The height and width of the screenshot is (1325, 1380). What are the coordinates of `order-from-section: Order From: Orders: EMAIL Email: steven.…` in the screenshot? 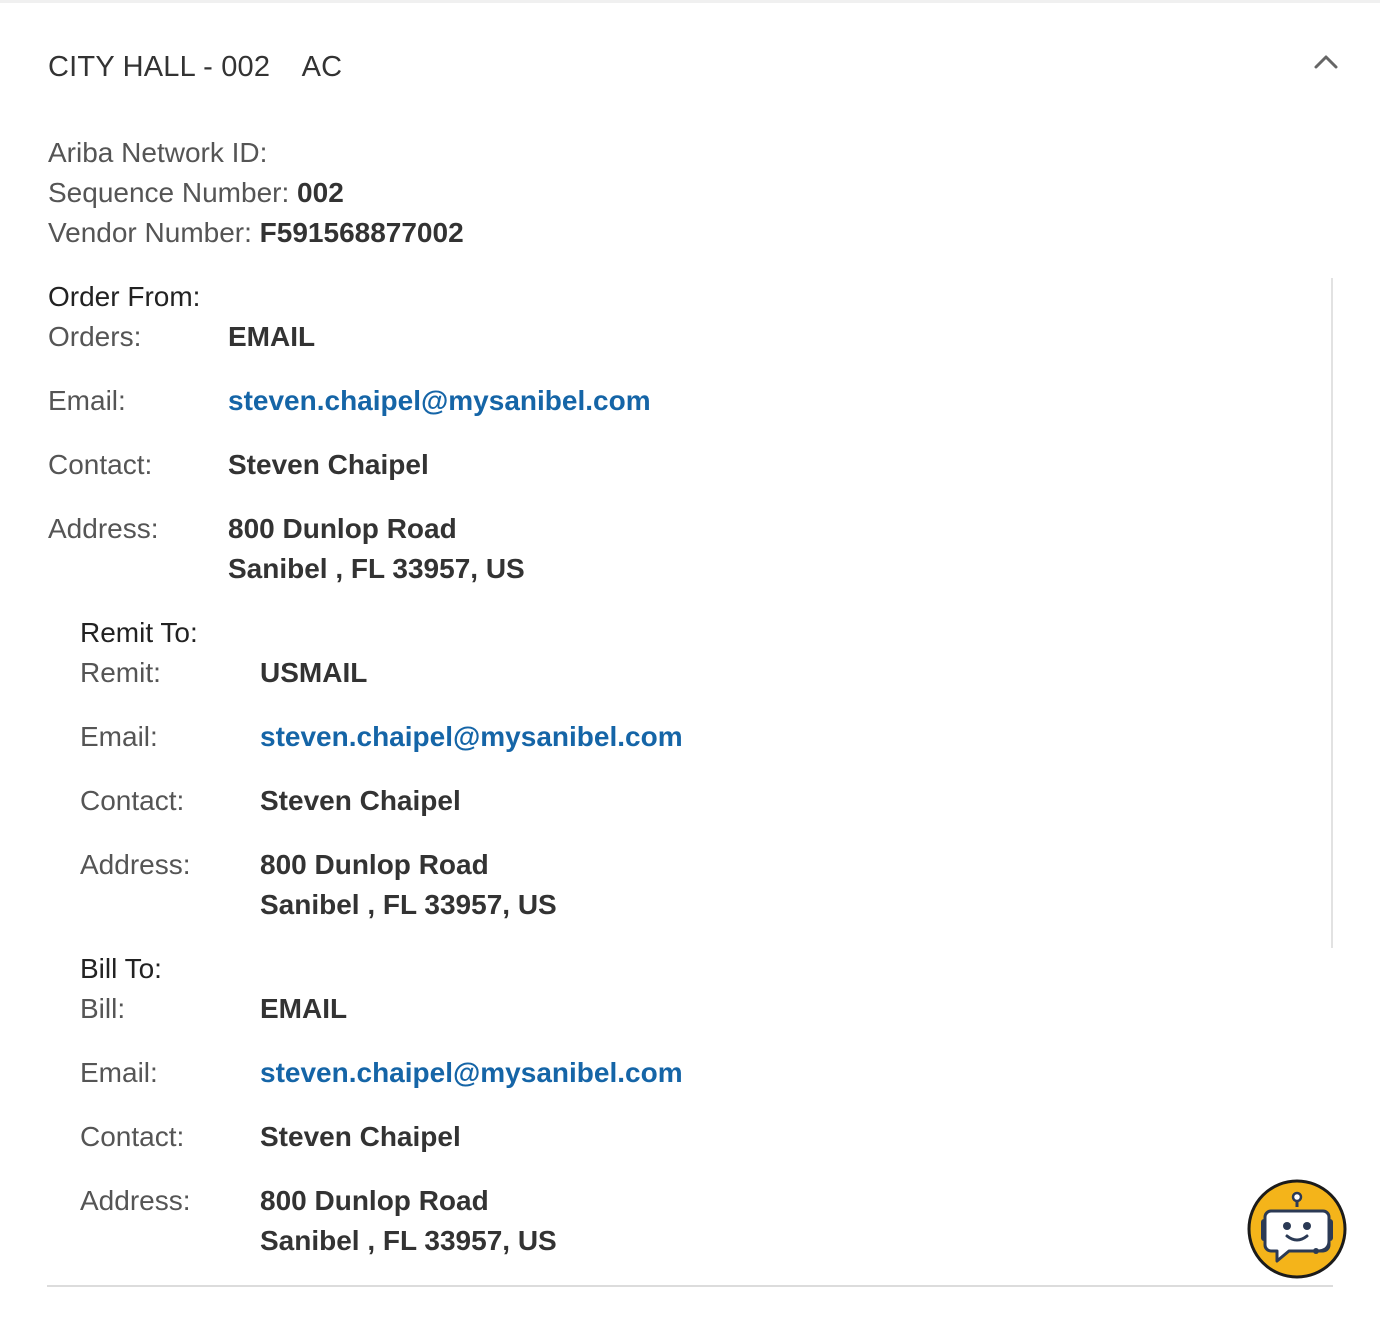 It's located at (349, 433).